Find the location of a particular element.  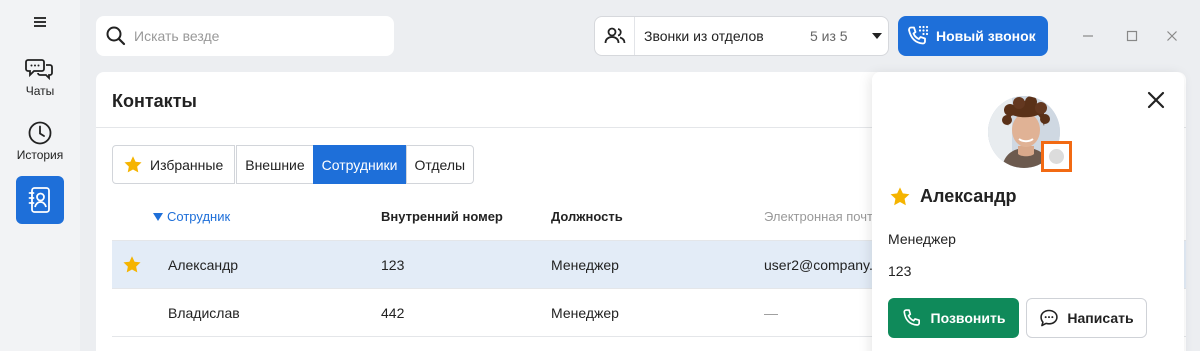

status-dot is located at coordinates (1056, 156).